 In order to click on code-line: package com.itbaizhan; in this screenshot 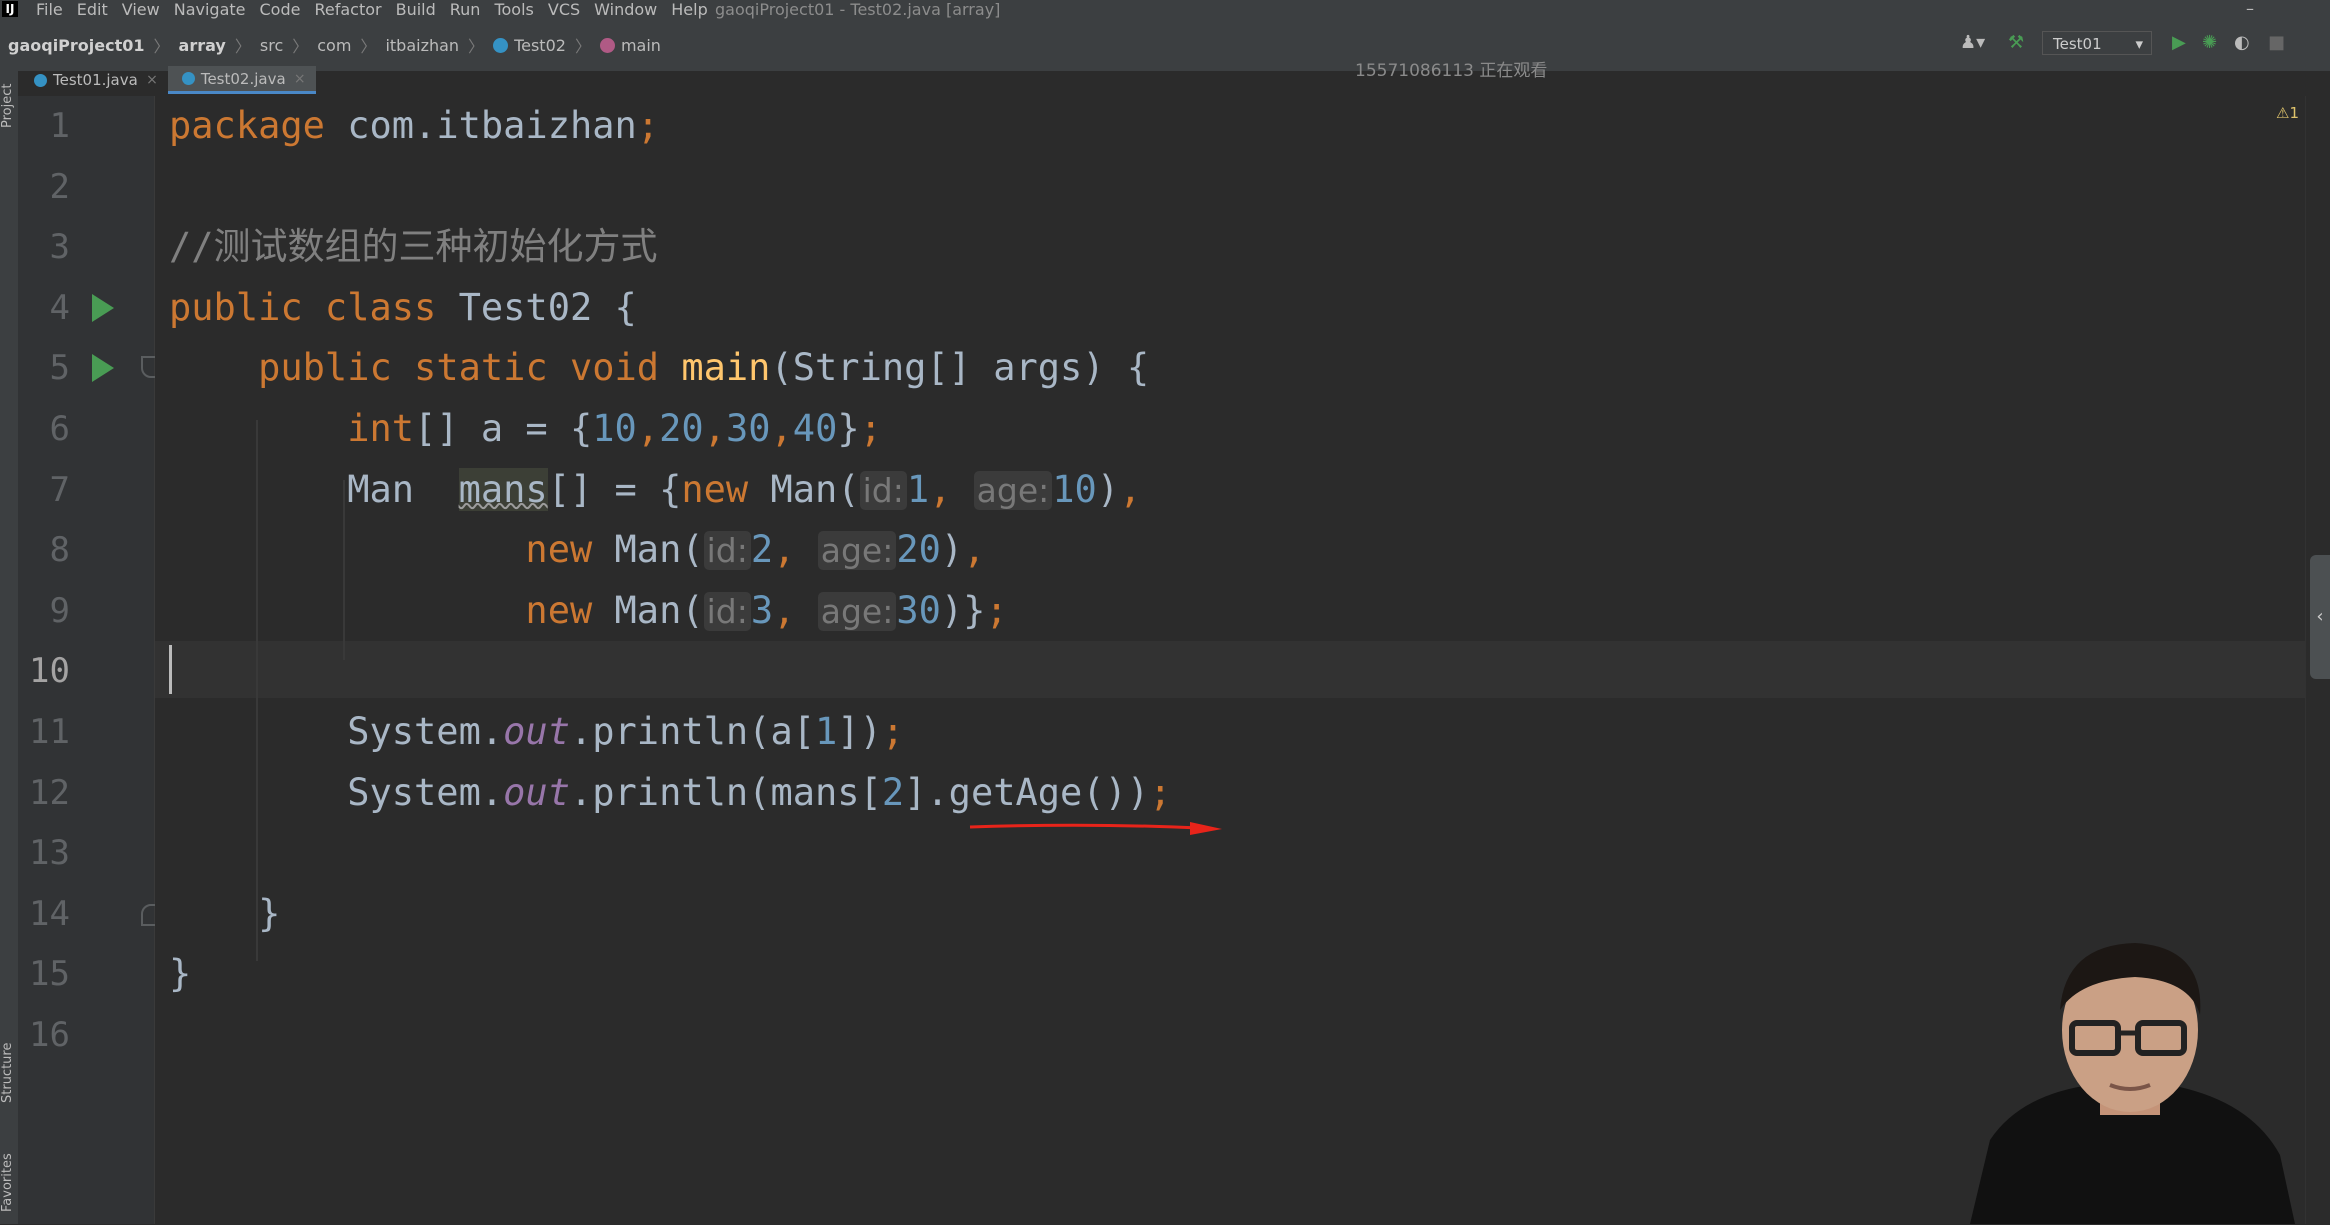, I will do `click(414, 126)`.